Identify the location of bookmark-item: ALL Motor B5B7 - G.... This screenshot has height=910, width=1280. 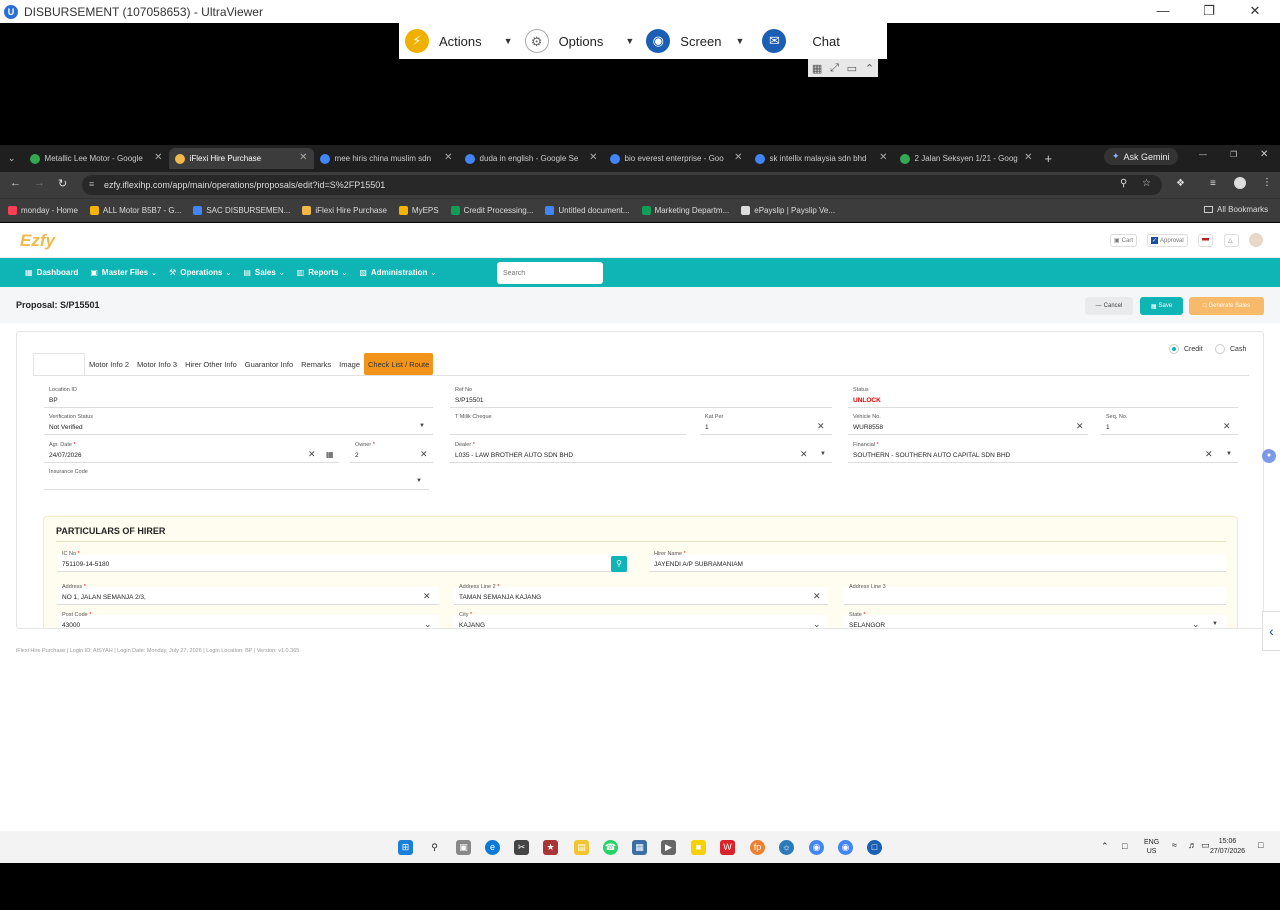
(135, 210).